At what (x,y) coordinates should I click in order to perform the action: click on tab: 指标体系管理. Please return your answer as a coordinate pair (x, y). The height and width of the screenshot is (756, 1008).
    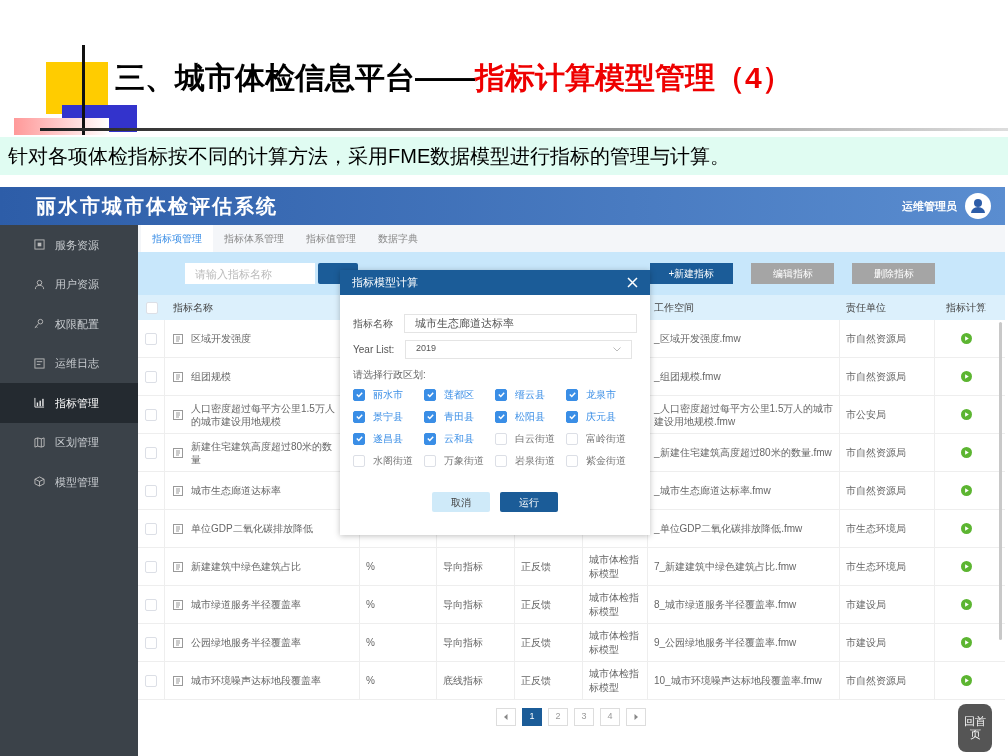
    Looking at the image, I should click on (254, 238).